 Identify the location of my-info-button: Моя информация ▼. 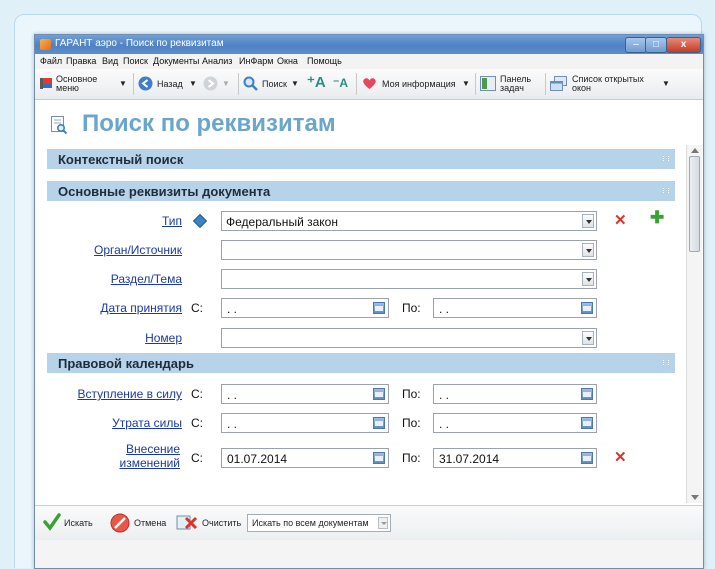
(415, 84).